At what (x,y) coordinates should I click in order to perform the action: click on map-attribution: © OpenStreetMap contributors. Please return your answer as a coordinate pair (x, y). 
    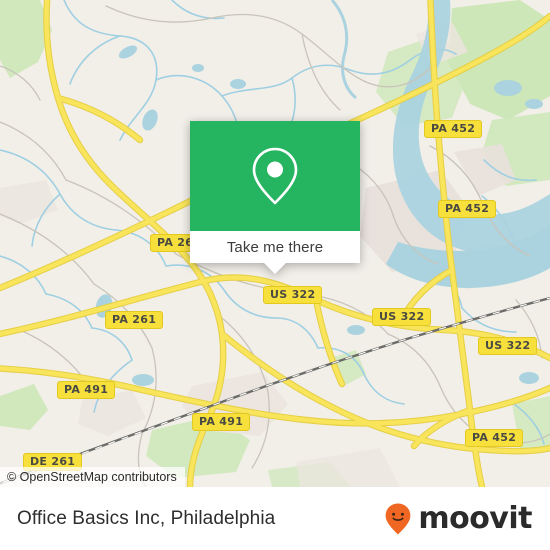
    Looking at the image, I should click on (92, 477).